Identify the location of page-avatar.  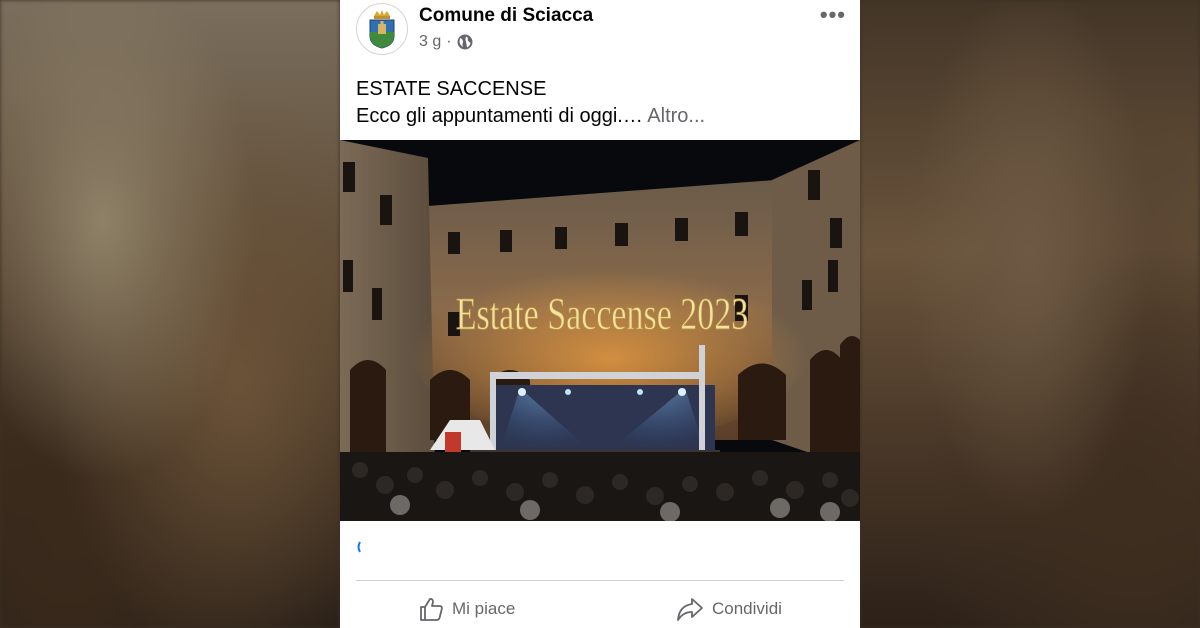
(382, 29).